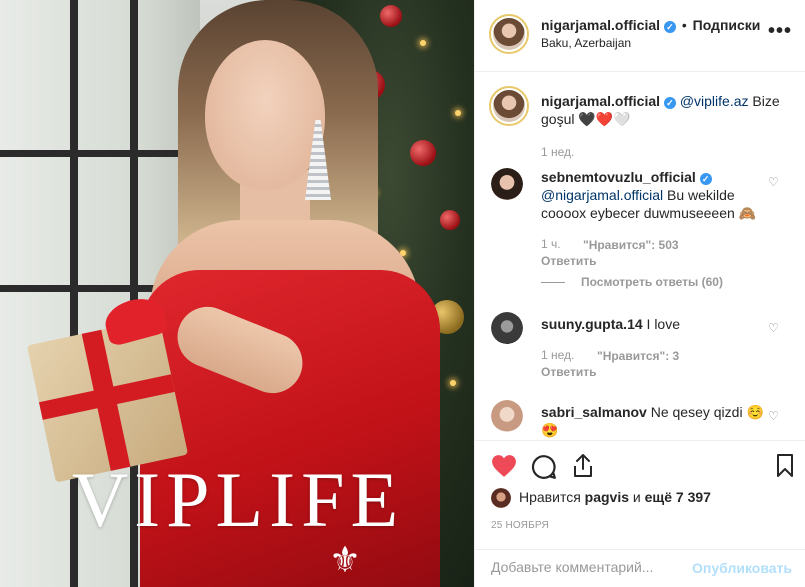 The image size is (805, 587). Describe the element at coordinates (785, 466) in the screenshot. I see `bookmark-icon` at that location.